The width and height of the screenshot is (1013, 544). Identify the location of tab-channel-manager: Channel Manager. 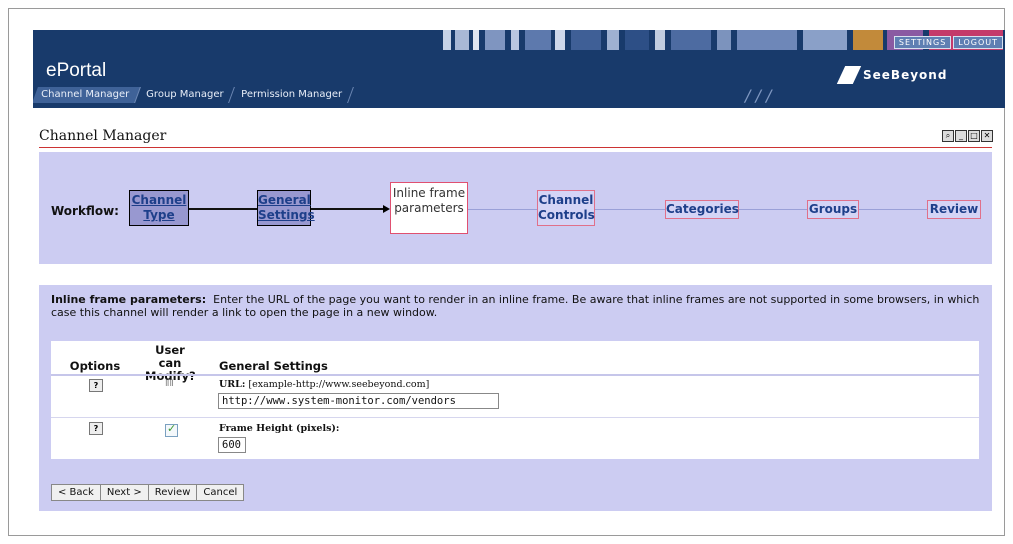
(87, 95).